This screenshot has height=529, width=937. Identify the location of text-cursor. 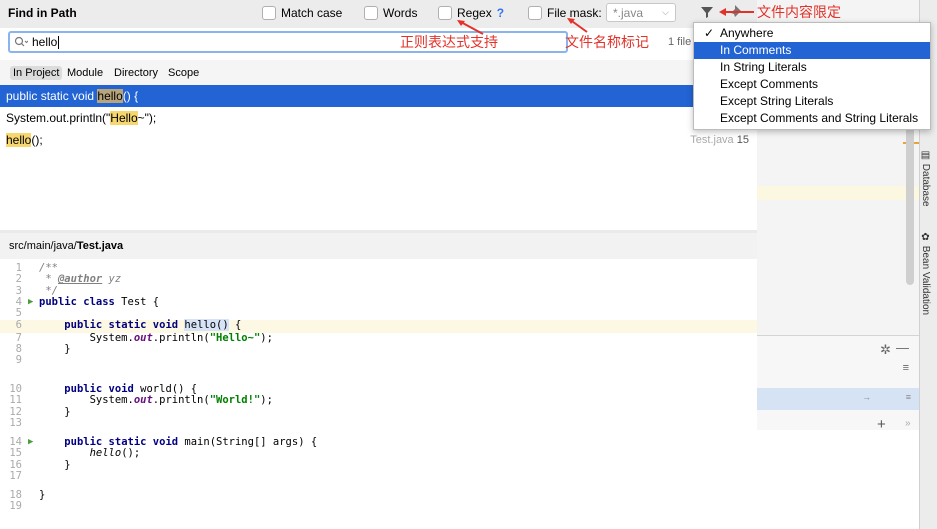
(59, 42).